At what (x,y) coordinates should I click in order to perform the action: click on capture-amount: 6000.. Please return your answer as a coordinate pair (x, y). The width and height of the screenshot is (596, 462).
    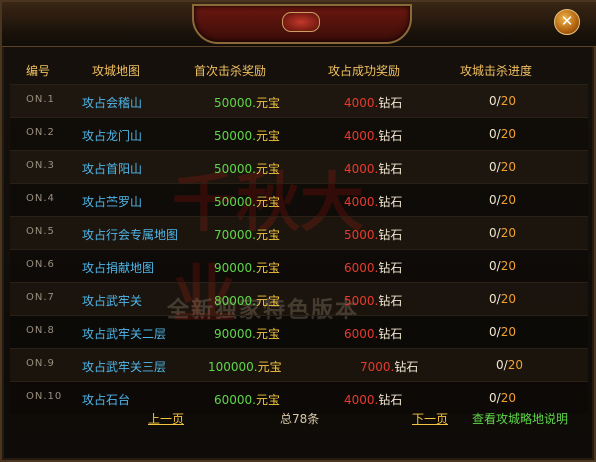
    Looking at the image, I should click on (361, 334).